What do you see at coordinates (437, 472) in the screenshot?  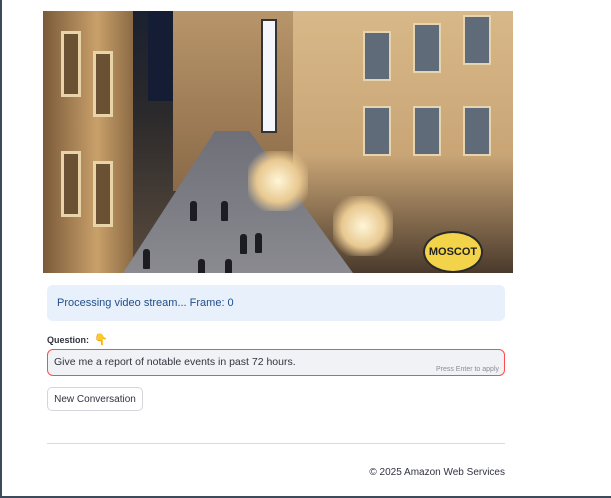 I see `footer-copyright: © 2025 Amazon Web Services` at bounding box center [437, 472].